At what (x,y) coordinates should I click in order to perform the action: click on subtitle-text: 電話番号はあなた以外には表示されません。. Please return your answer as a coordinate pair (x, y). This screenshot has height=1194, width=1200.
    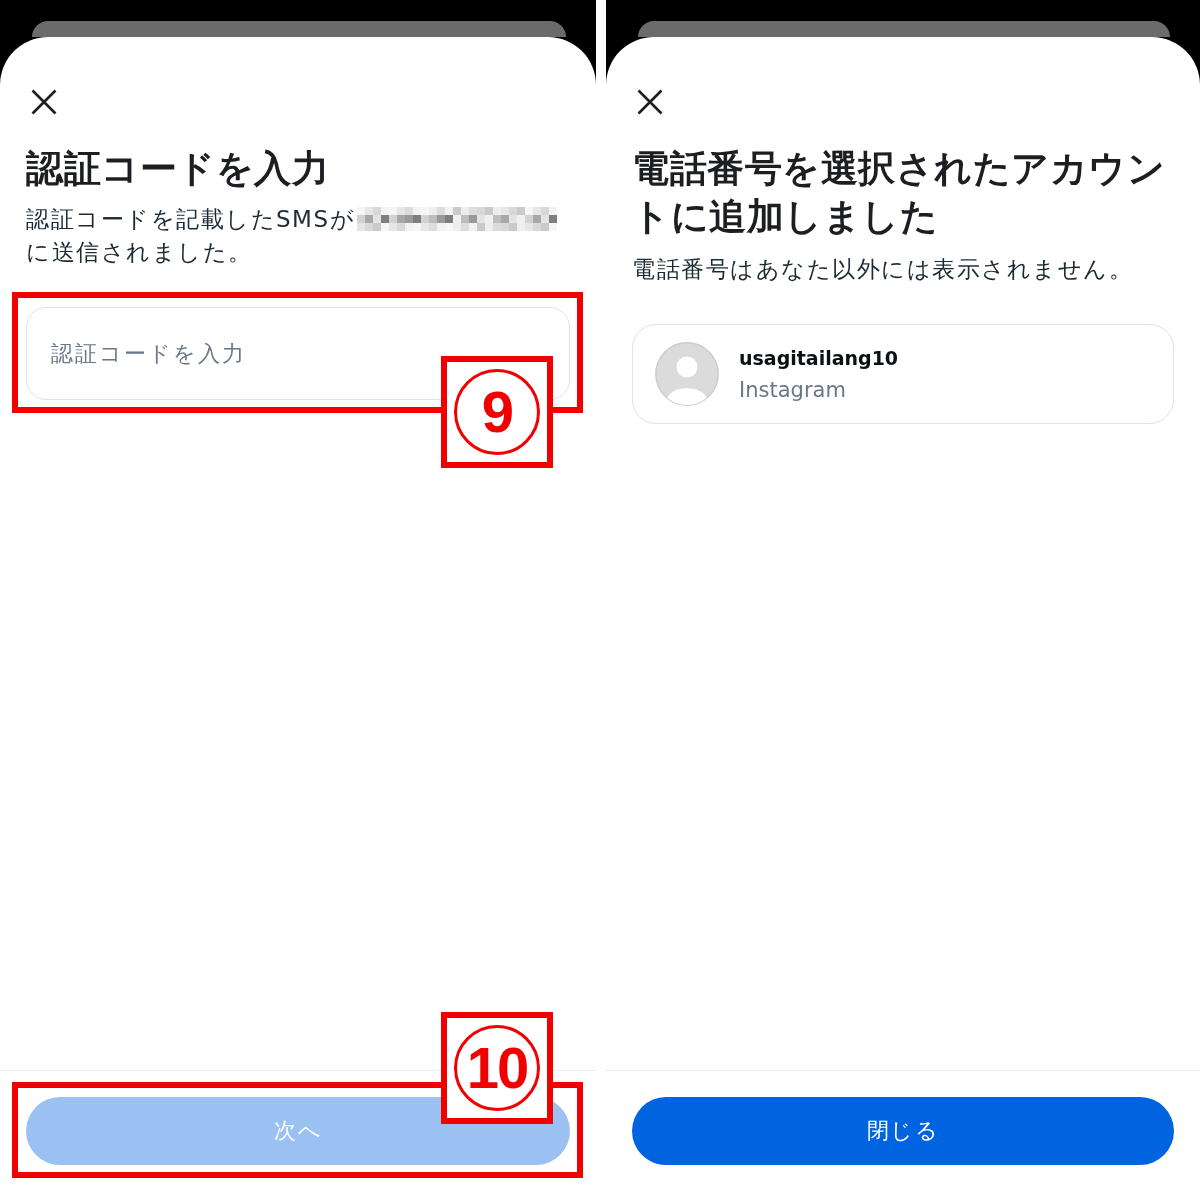
    Looking at the image, I should click on (883, 269).